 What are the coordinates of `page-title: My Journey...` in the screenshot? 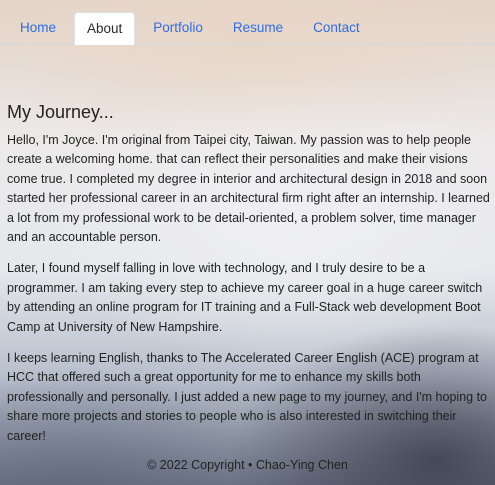 It's located at (60, 112).